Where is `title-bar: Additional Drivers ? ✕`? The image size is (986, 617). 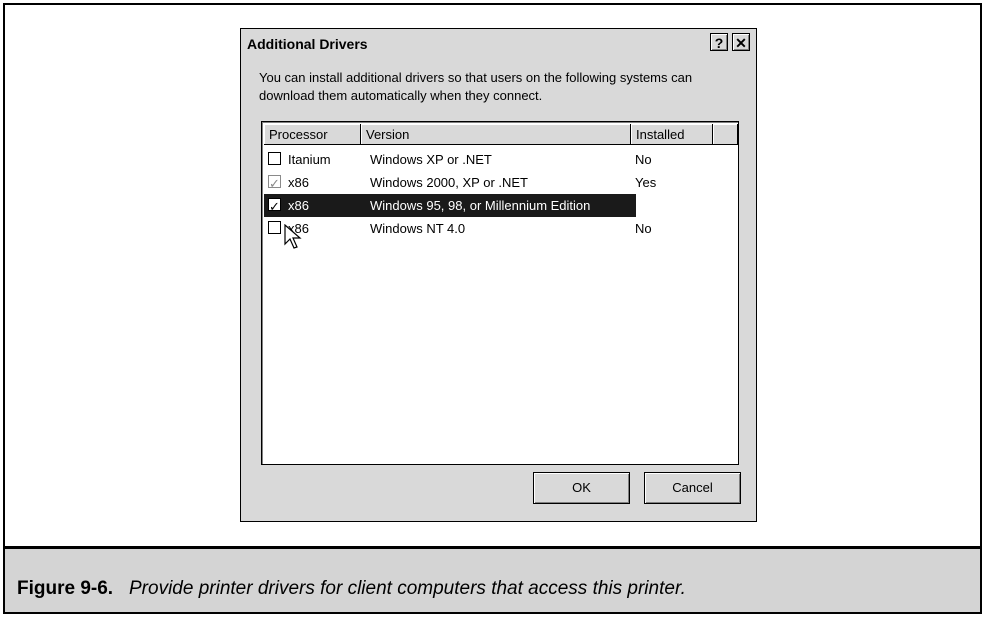
title-bar: Additional Drivers ? ✕ is located at coordinates (498, 44).